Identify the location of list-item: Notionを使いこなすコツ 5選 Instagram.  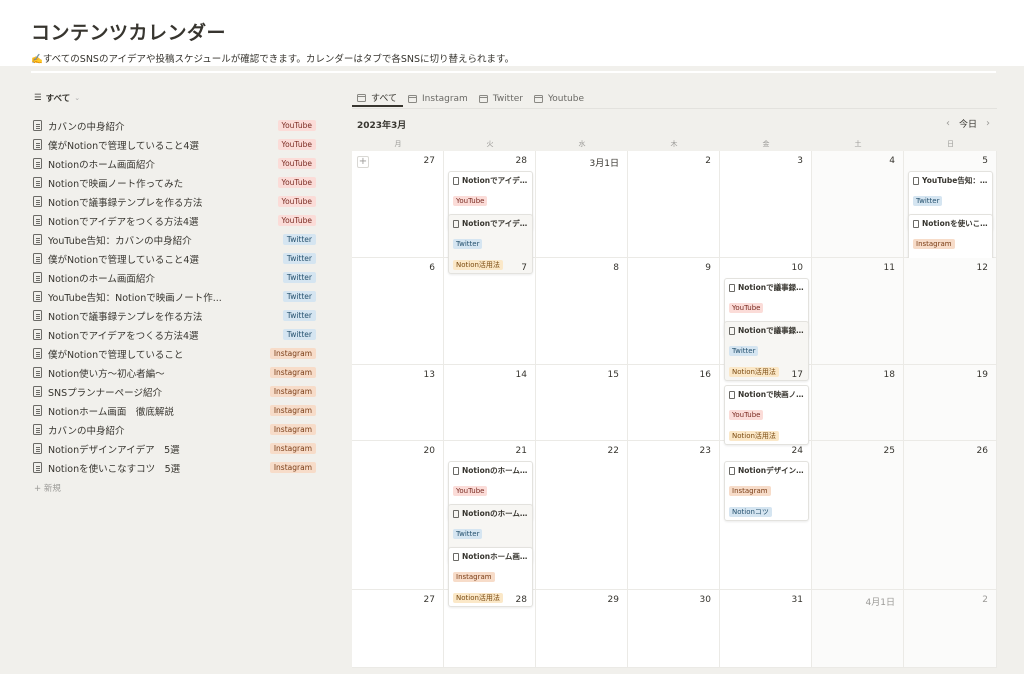
(174, 467).